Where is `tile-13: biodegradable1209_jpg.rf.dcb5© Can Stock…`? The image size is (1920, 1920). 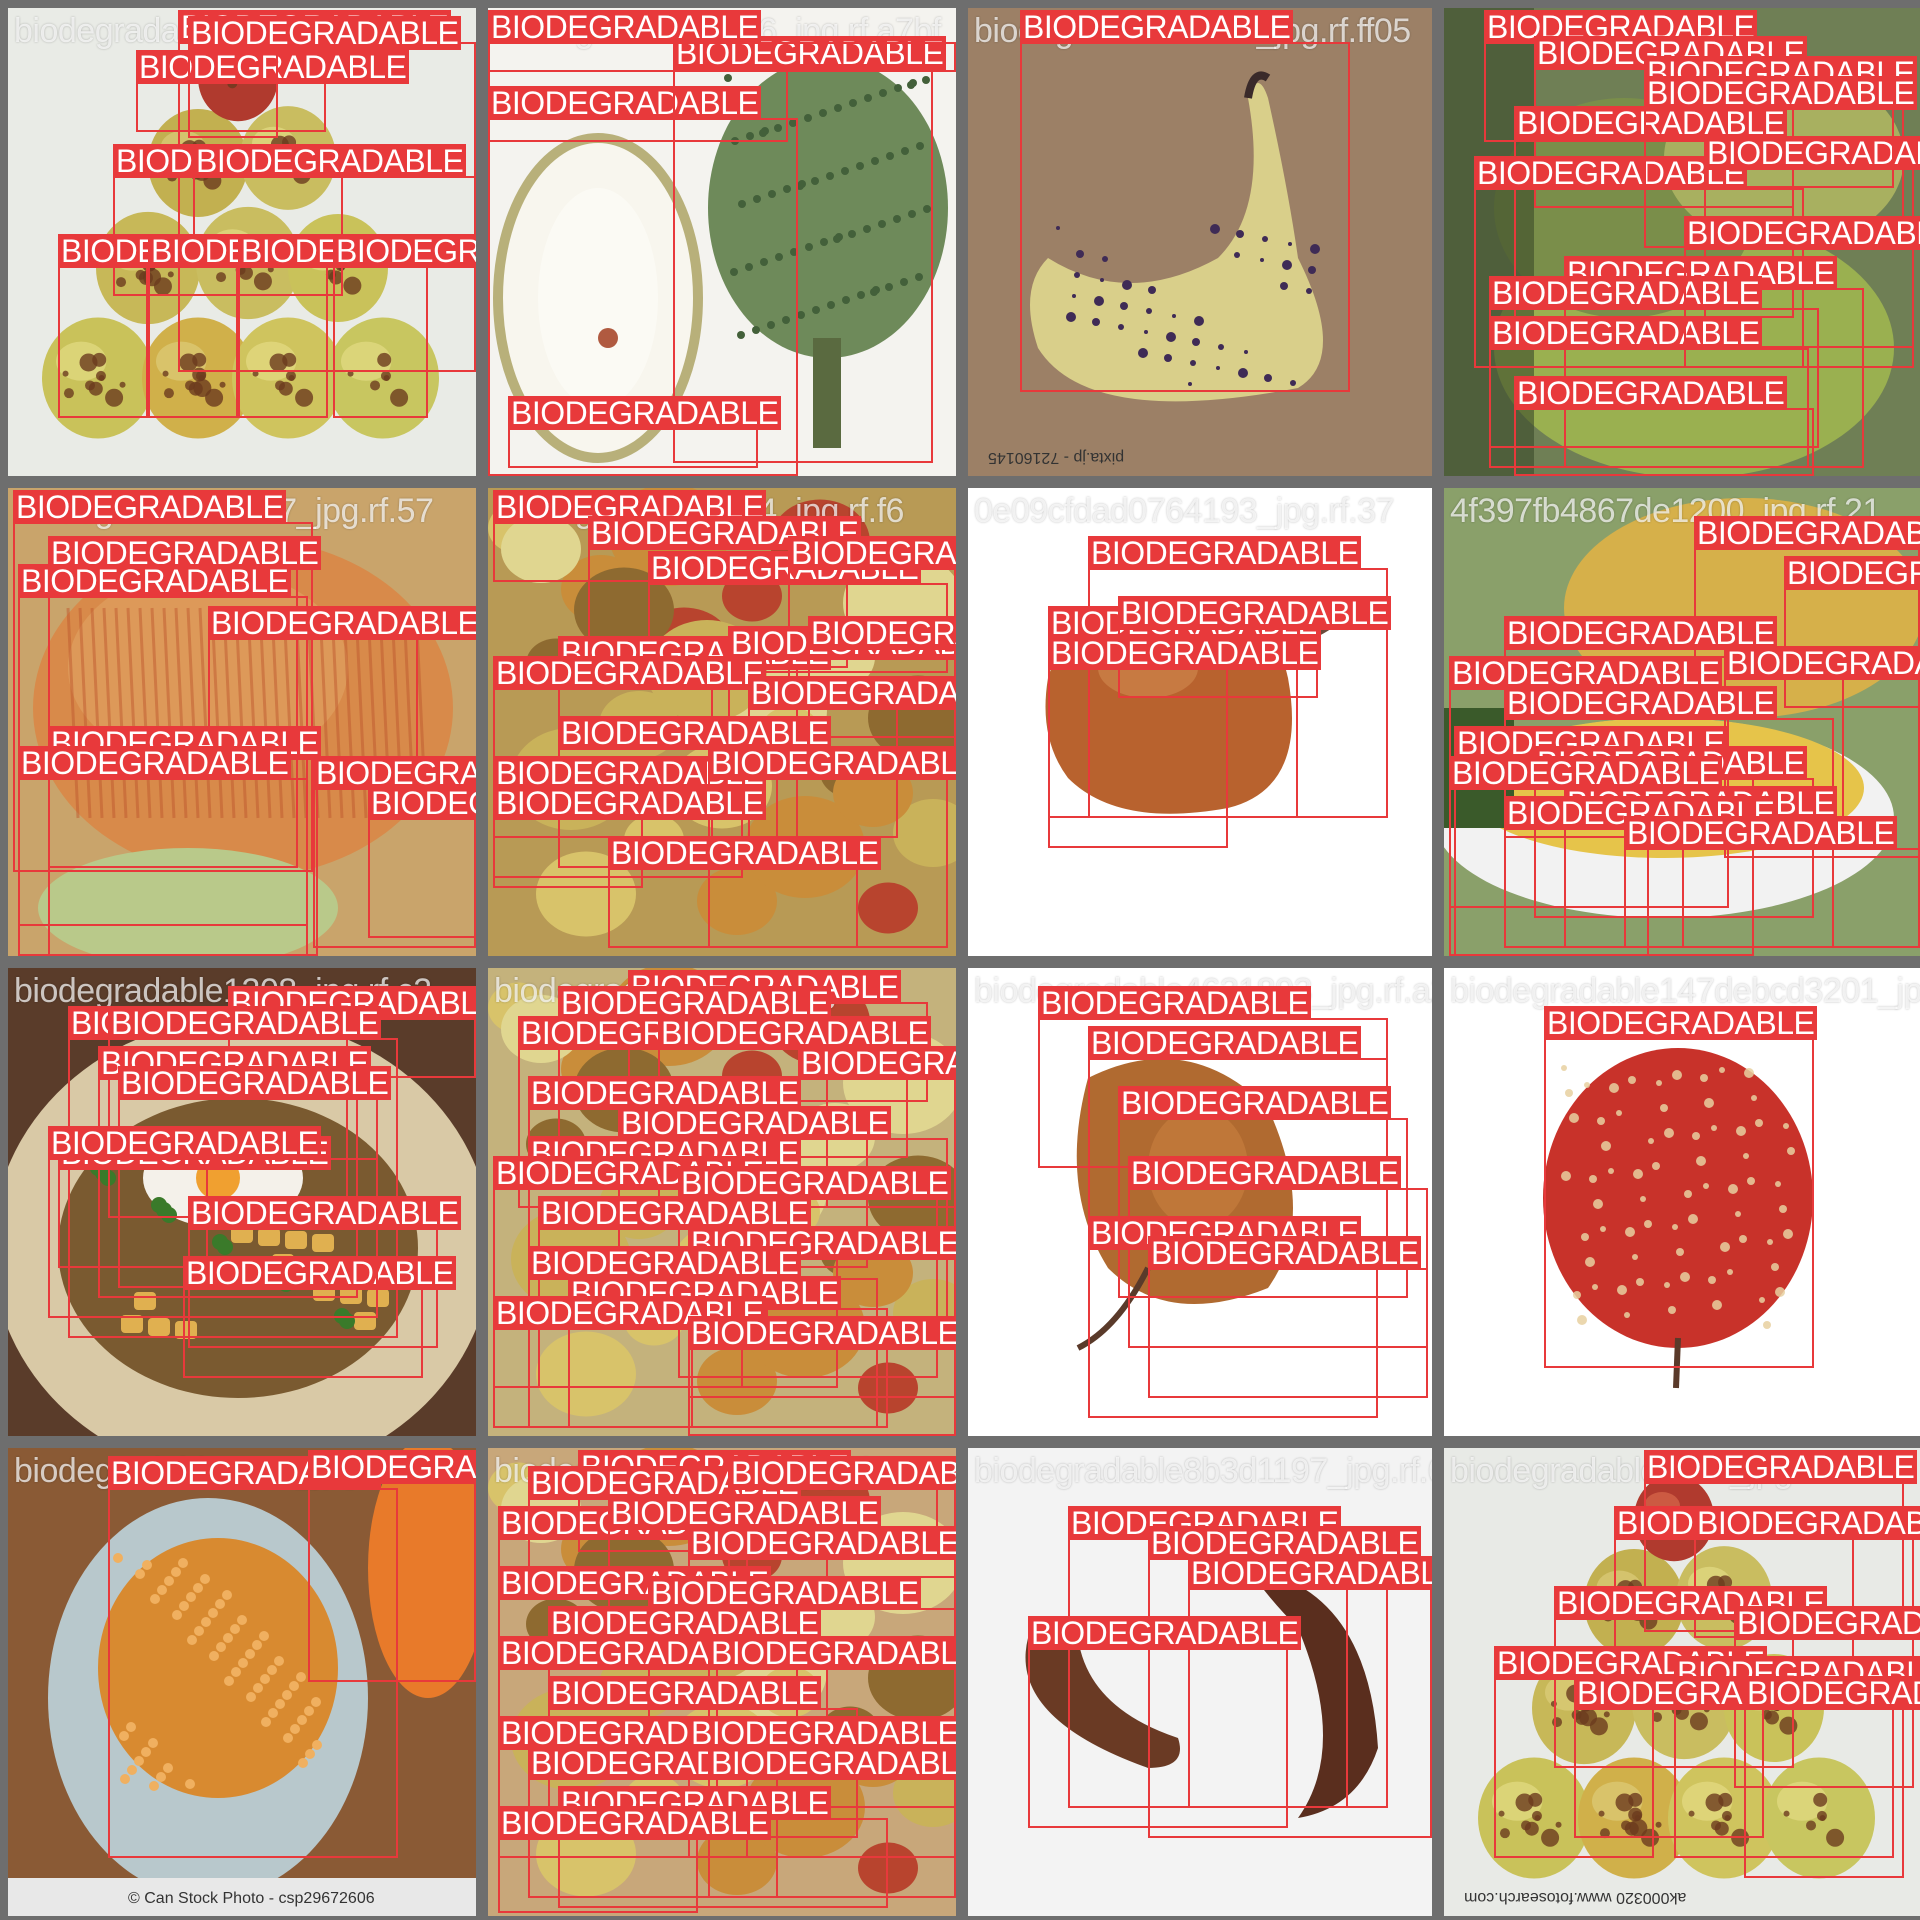 tile-13: biodegradable1209_jpg.rf.dcb5© Can Stock… is located at coordinates (242, 1682).